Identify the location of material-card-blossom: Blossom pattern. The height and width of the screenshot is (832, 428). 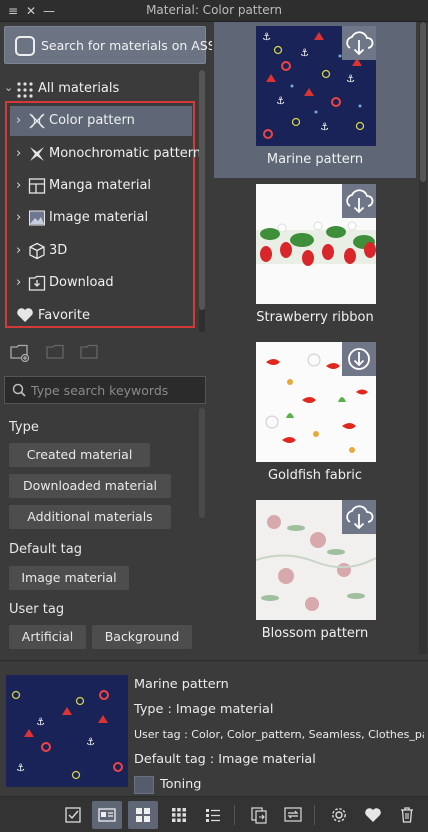
(315, 574).